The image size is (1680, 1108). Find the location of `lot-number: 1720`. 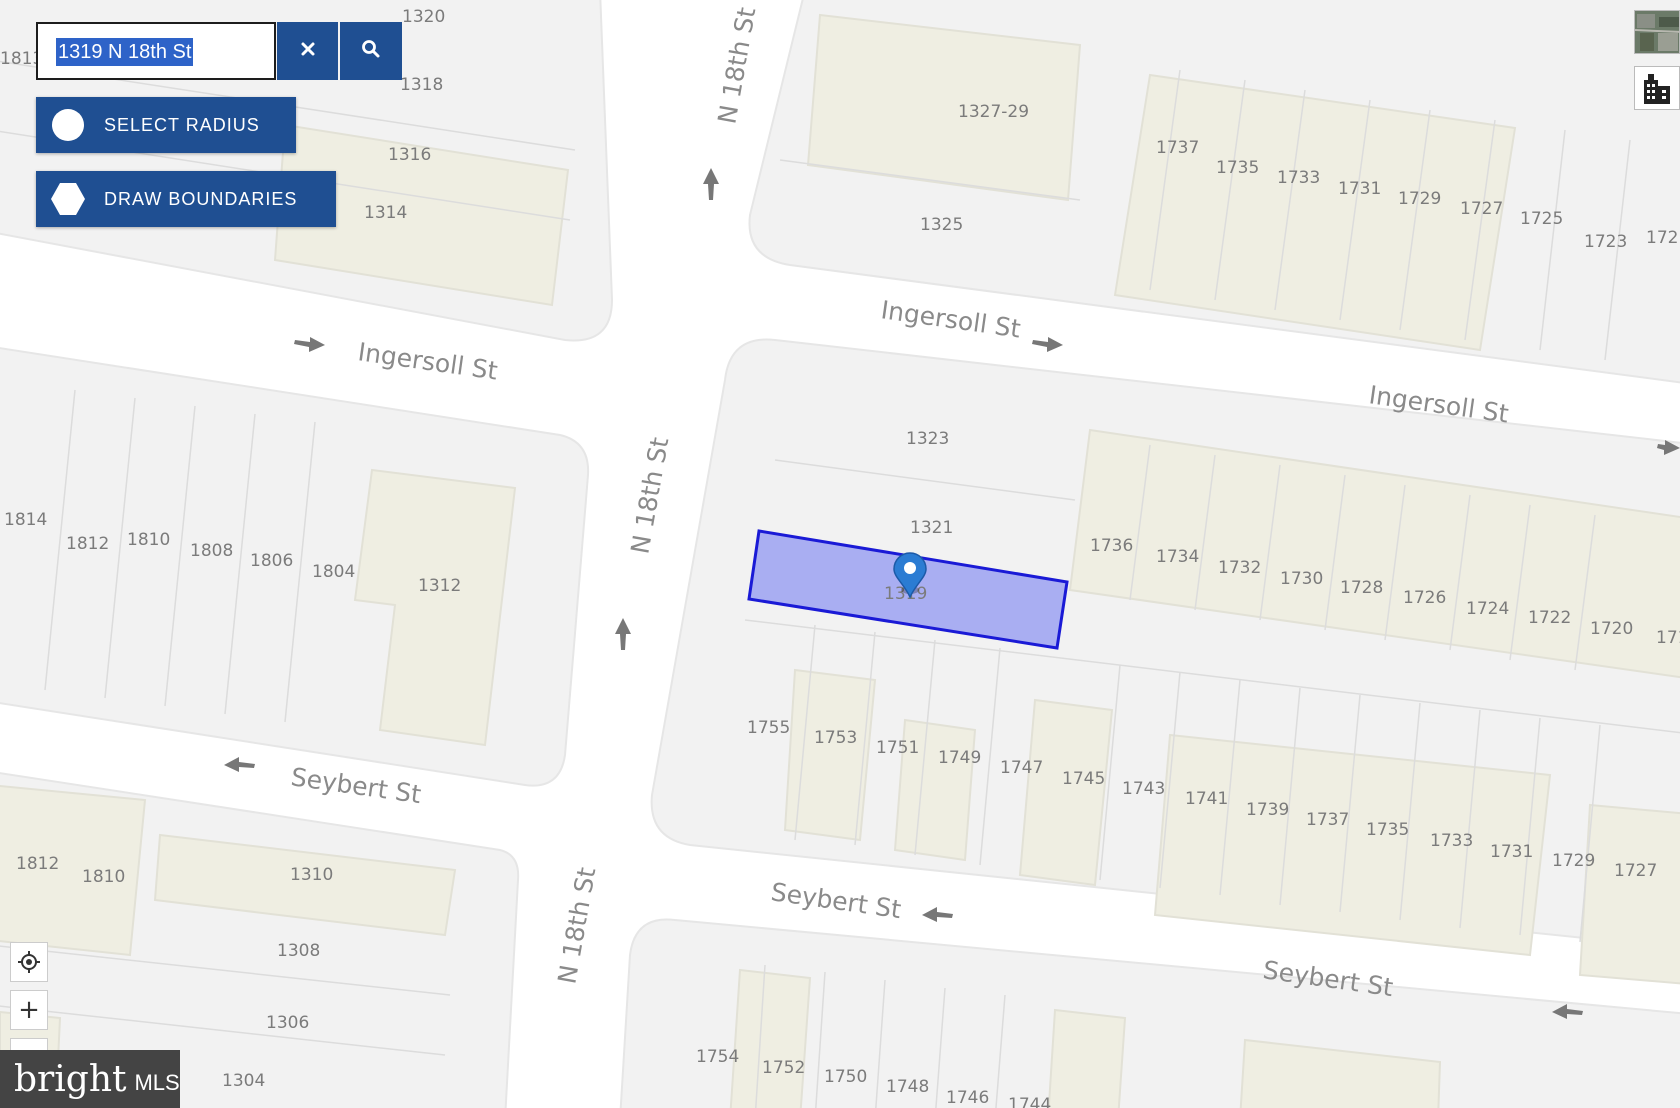

lot-number: 1720 is located at coordinates (1611, 629).